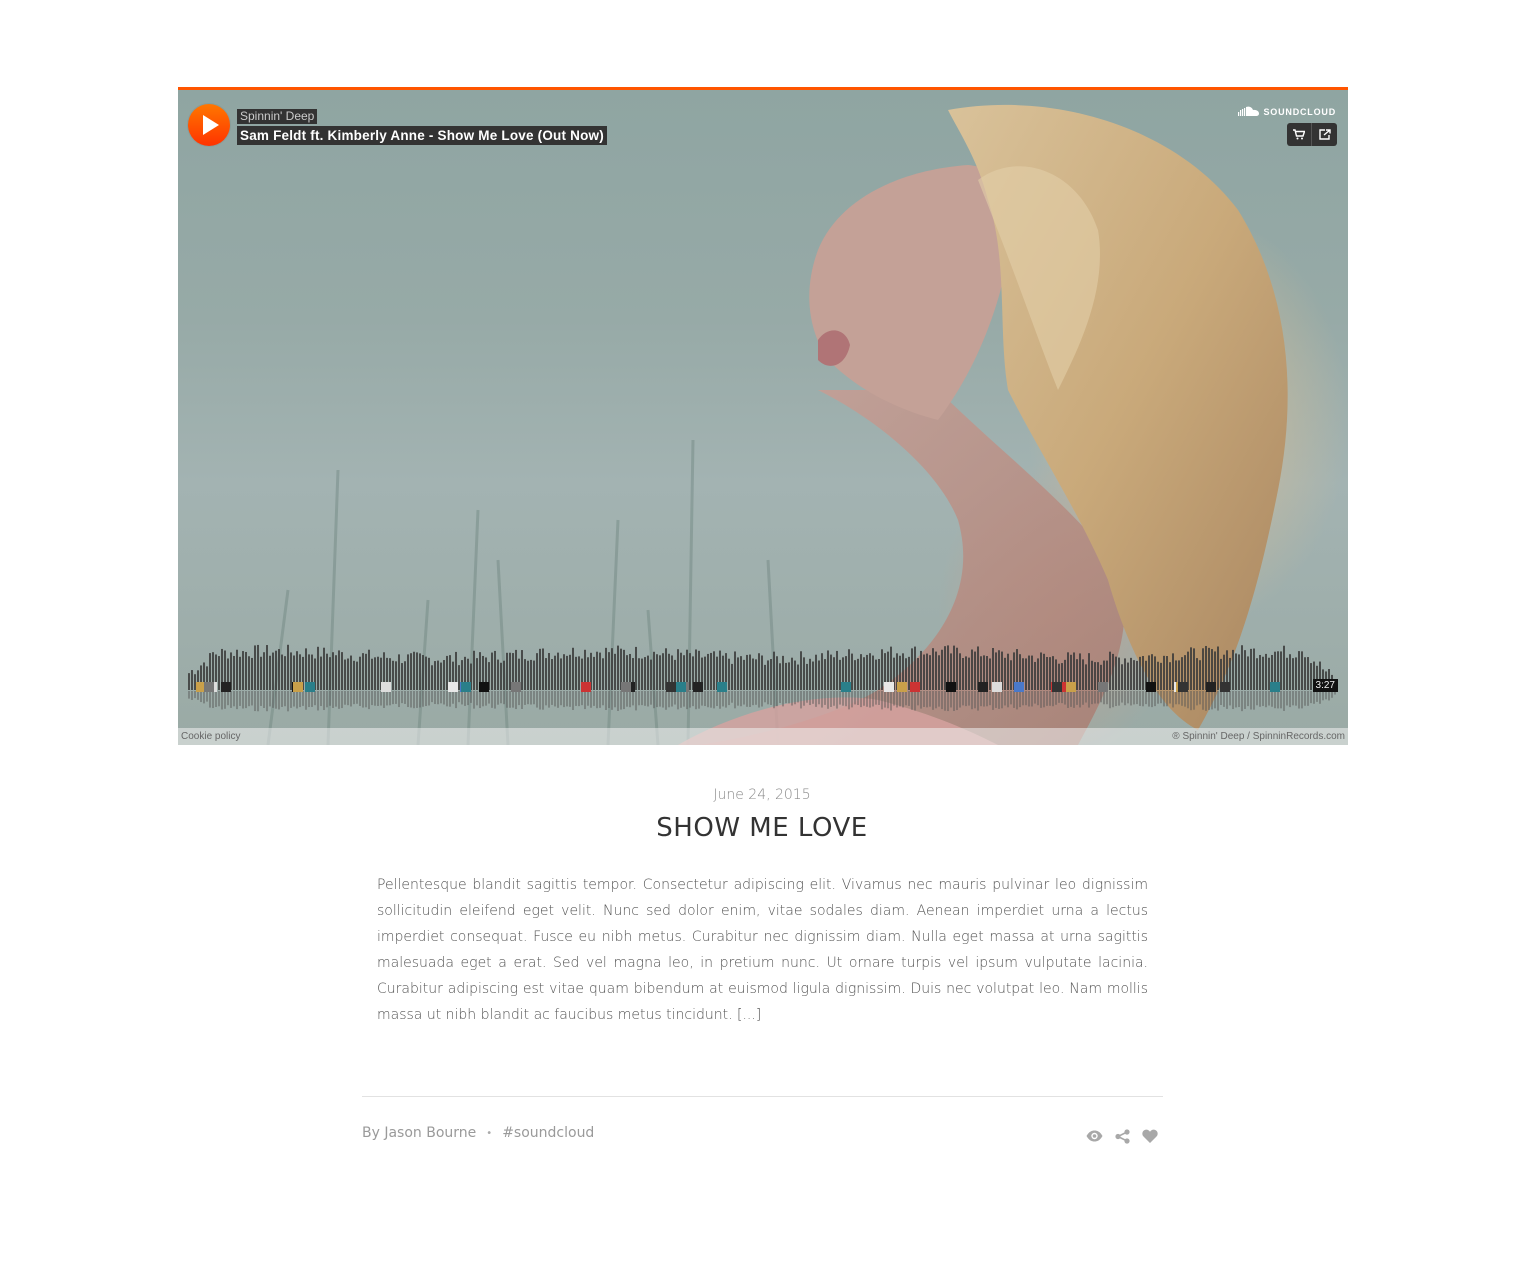 The width and height of the screenshot is (1524, 1264). I want to click on share-button, so click(1324, 134).